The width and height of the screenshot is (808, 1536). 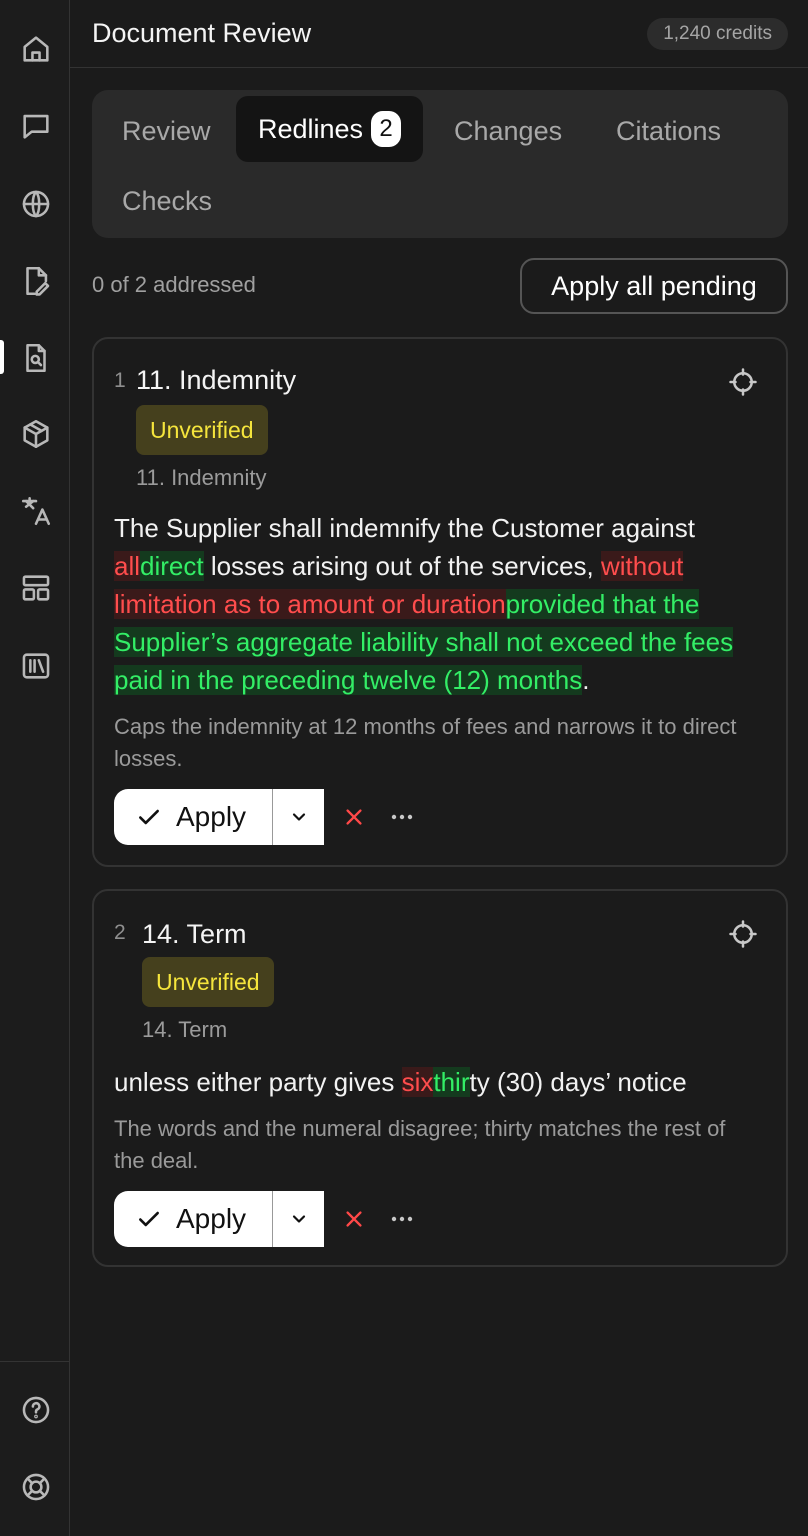 I want to click on tab-label: Citations, so click(x=669, y=130).